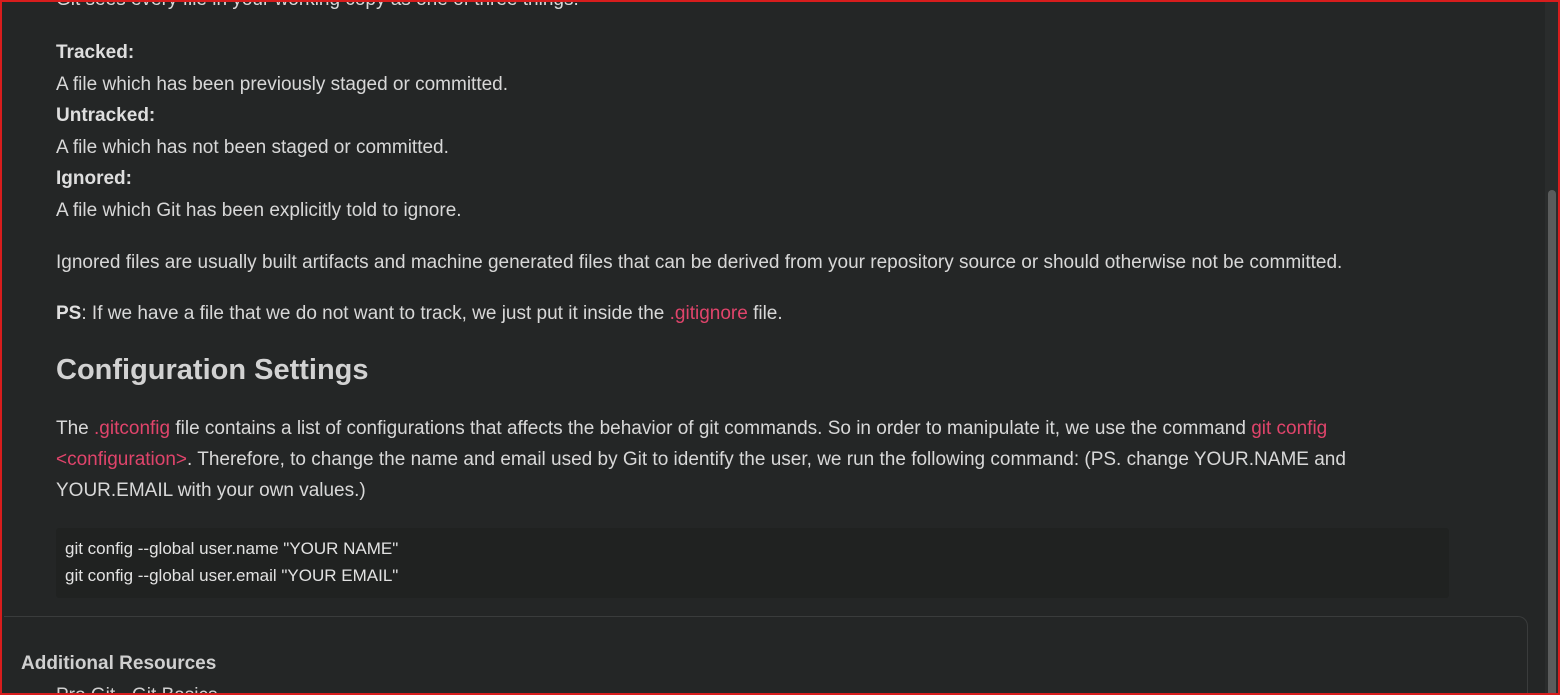 The image size is (1560, 695). I want to click on ps-text-after: file., so click(765, 313).